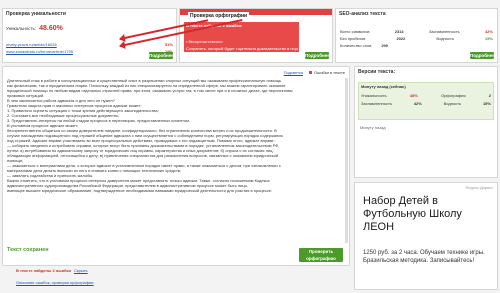 The width and height of the screenshot is (500, 293). Describe the element at coordinates (51, 28) in the screenshot. I see `uniqueness-value: 48.60%` at that location.